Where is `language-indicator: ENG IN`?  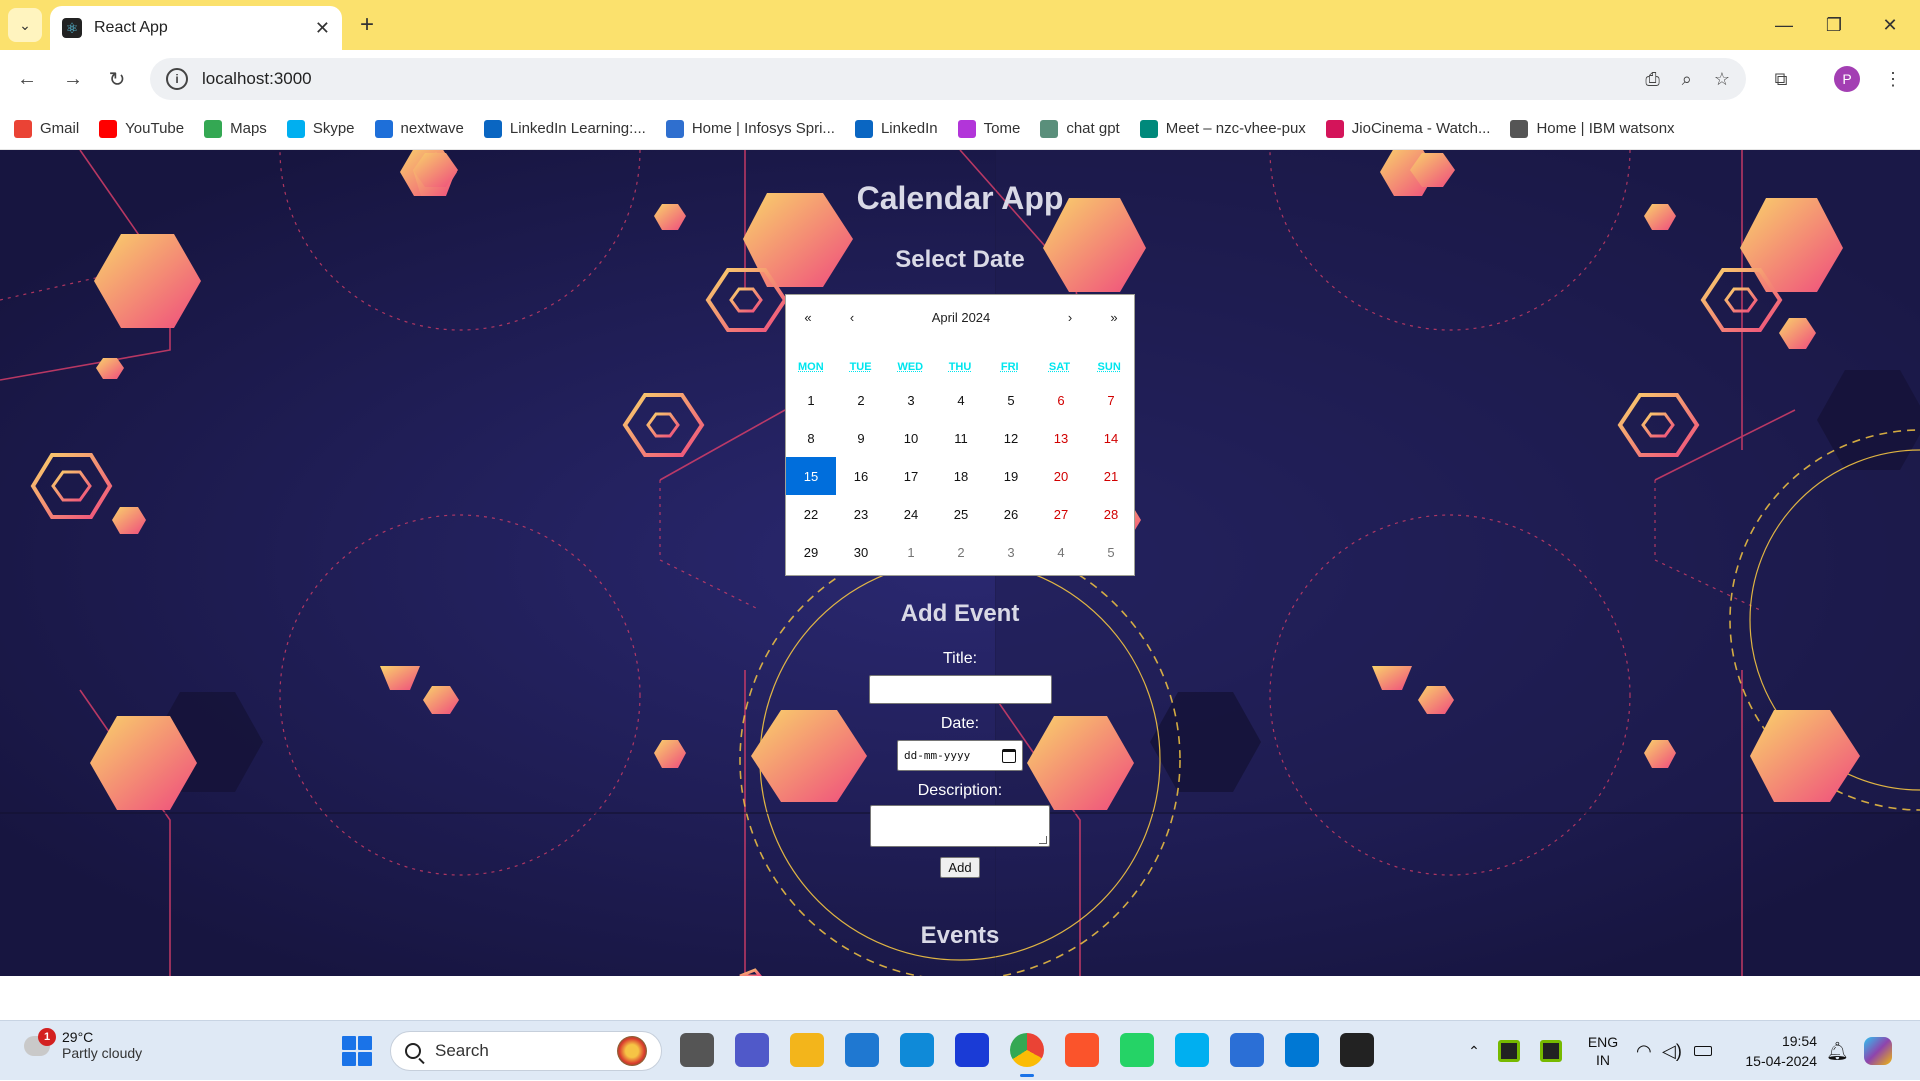
language-indicator: ENG IN is located at coordinates (1603, 1051).